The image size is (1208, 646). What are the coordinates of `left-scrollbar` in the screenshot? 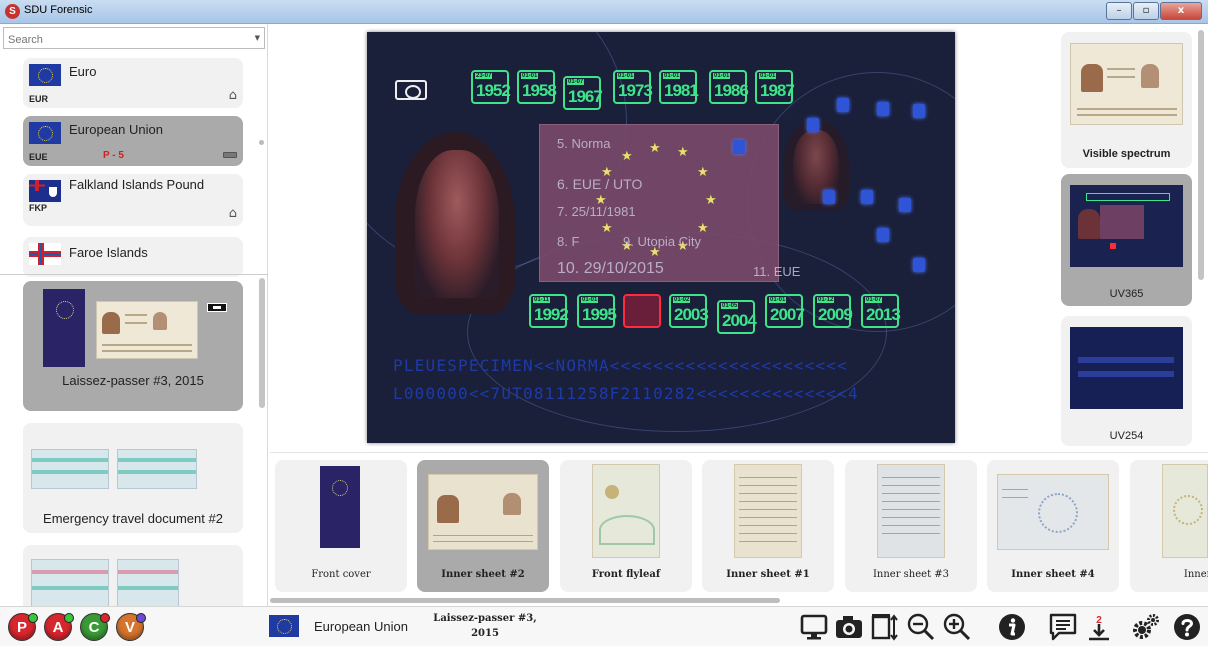 It's located at (262, 343).